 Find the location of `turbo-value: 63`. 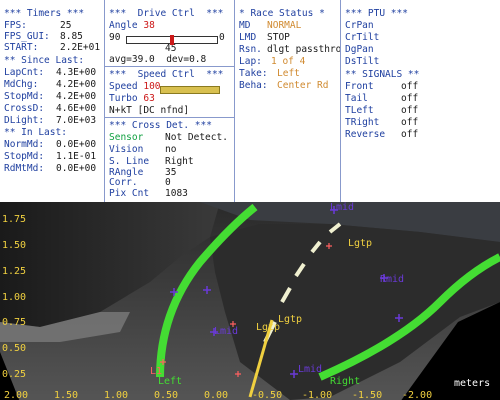

turbo-value: 63 is located at coordinates (149, 98).